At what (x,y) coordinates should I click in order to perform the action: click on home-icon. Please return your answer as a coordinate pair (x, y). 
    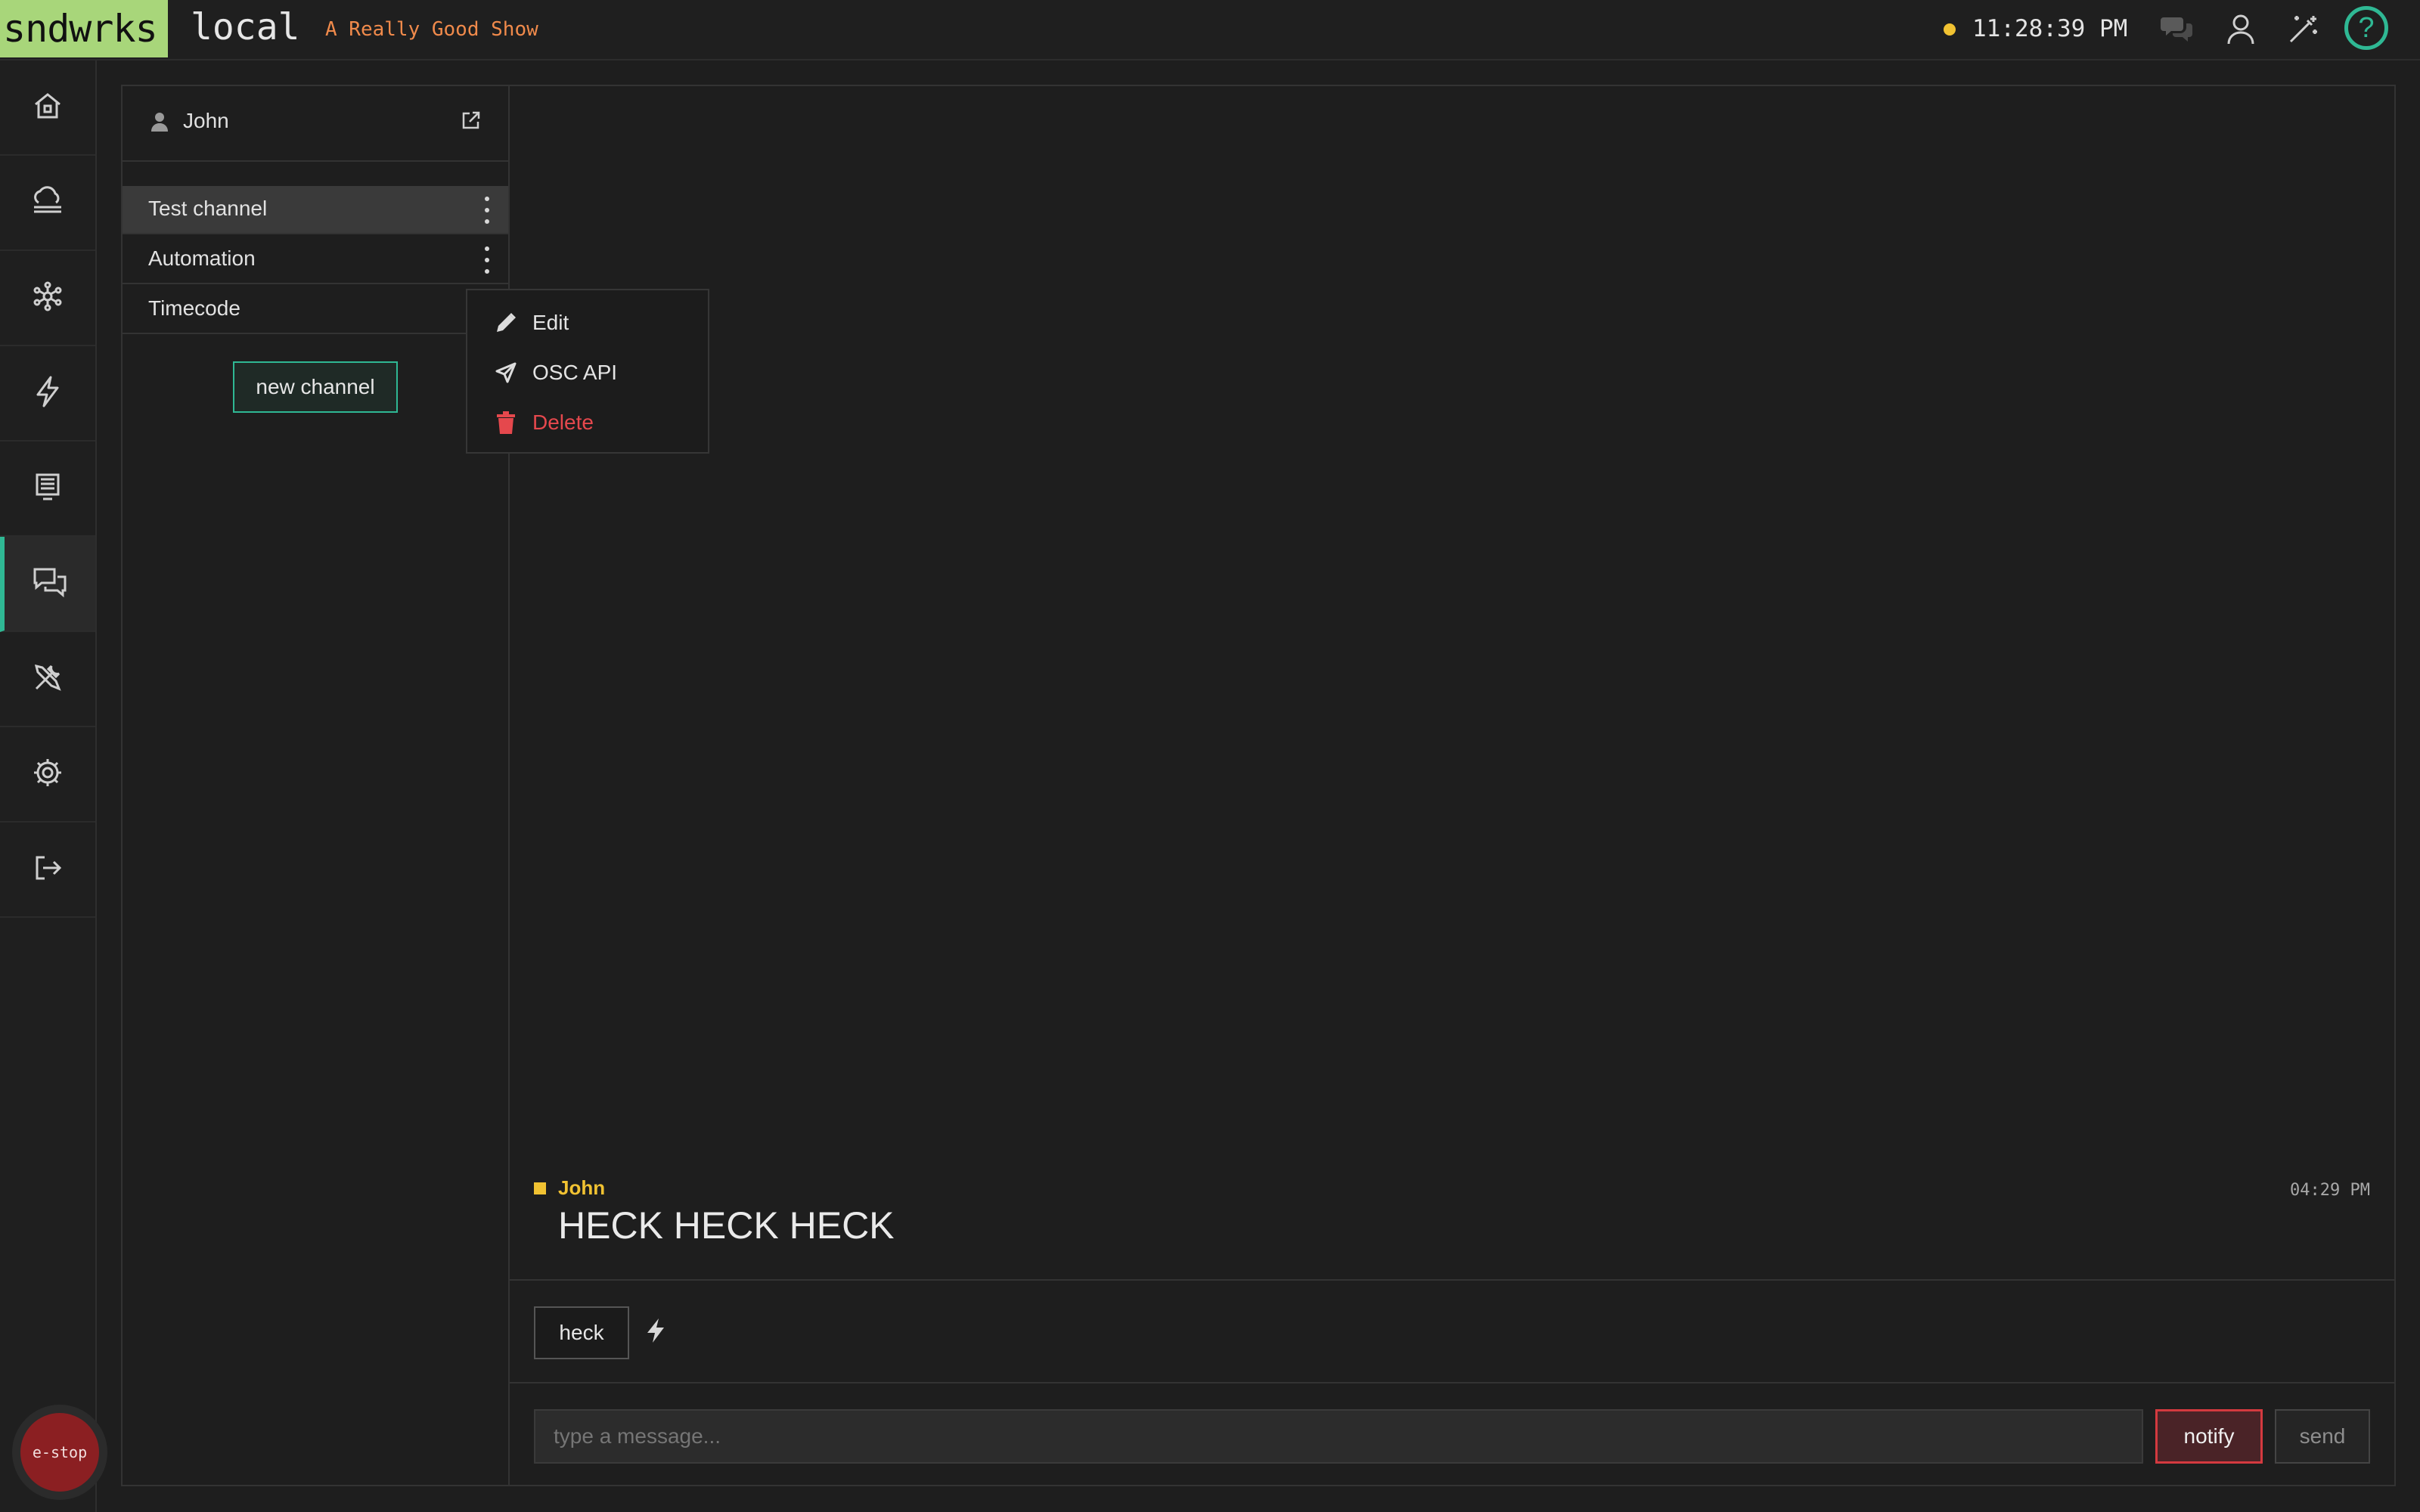
    Looking at the image, I should click on (48, 108).